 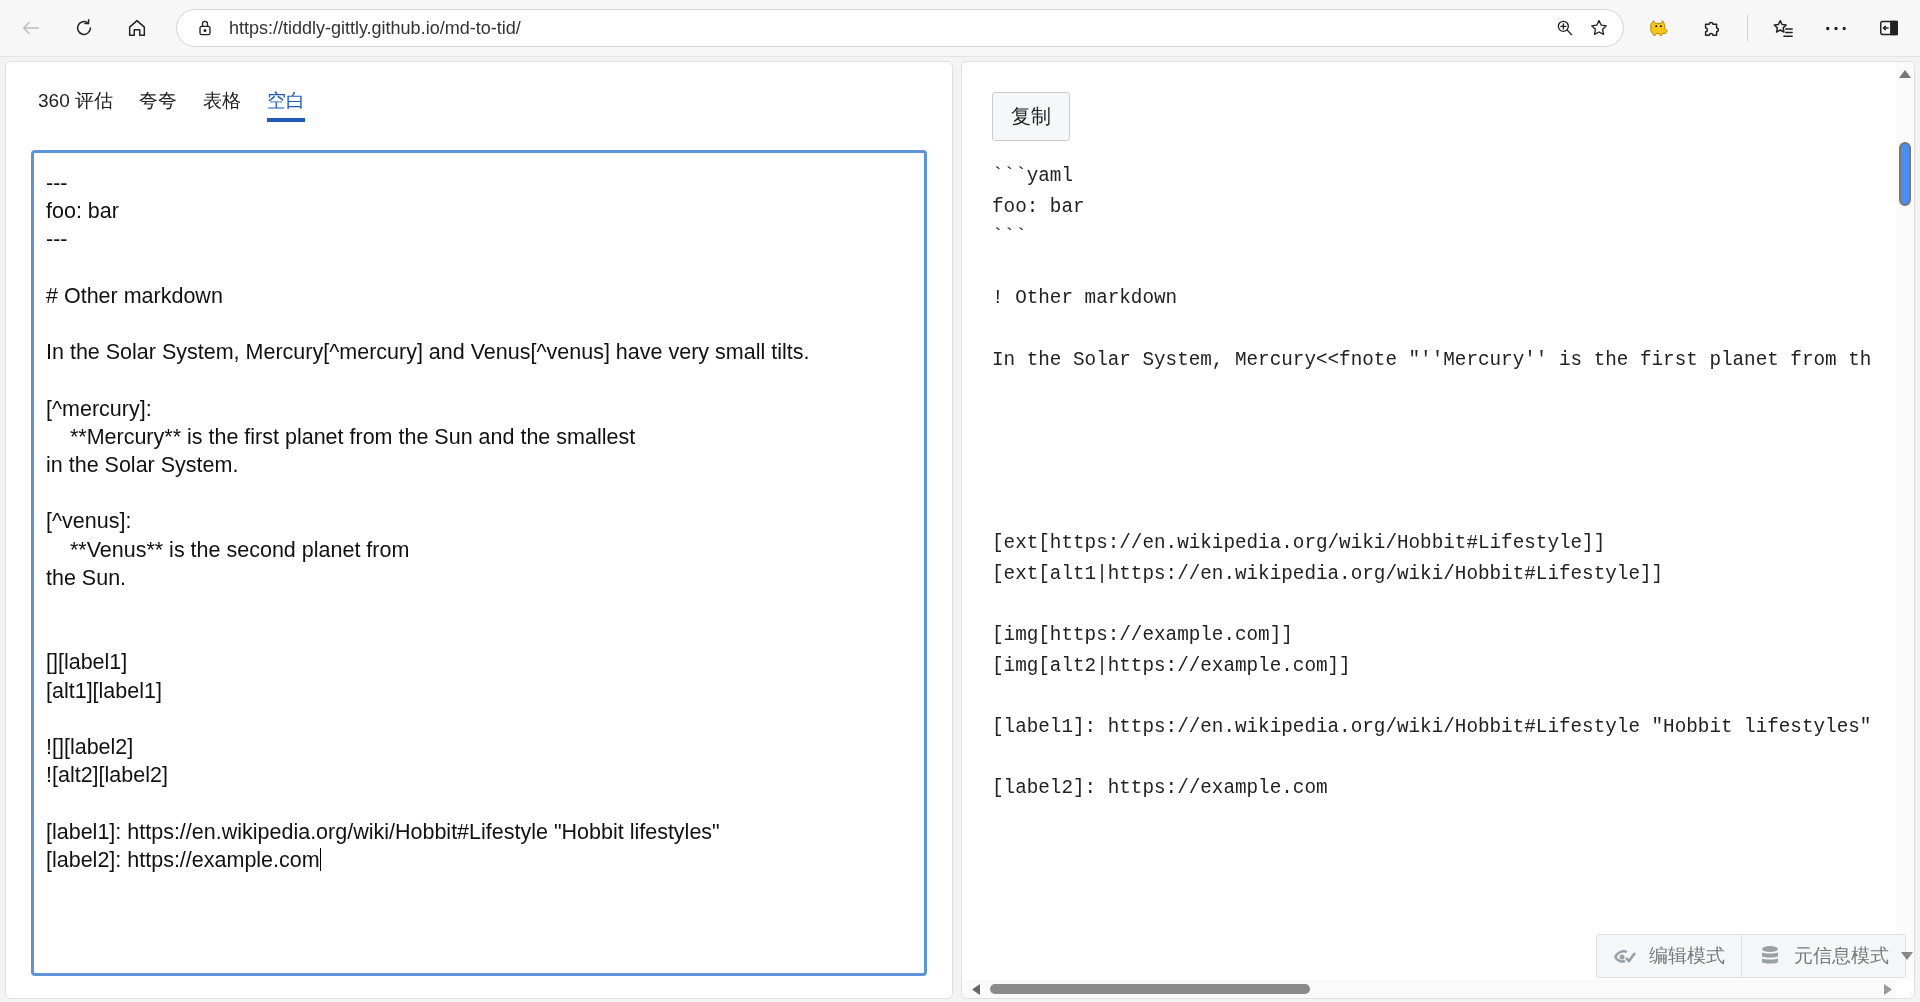 I want to click on mode-button: 元信息模式, so click(x=1823, y=956).